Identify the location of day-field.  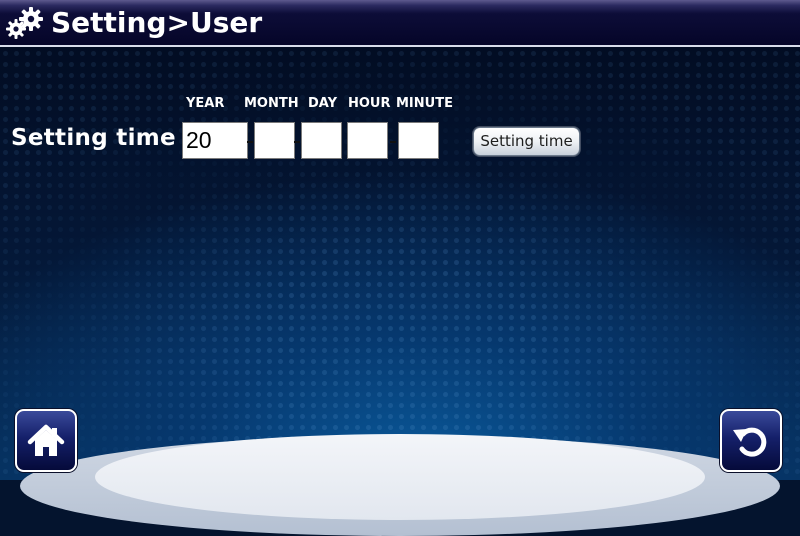
(321, 140).